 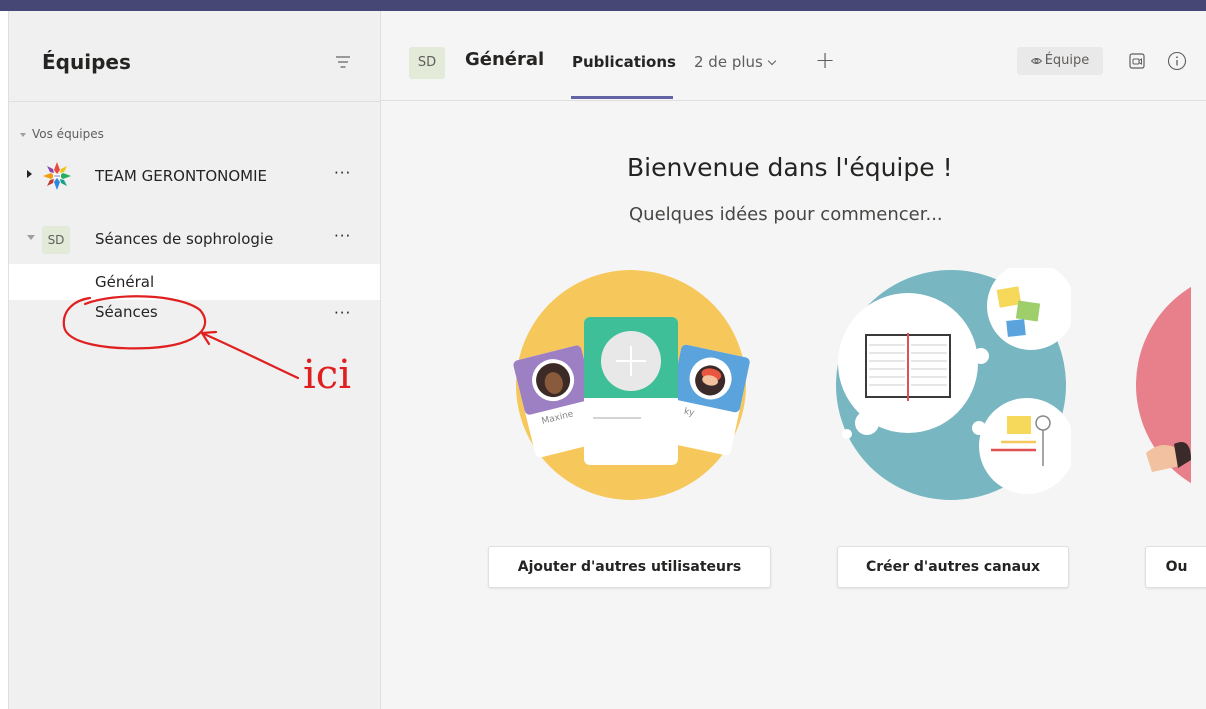 I want to click on info-icon, so click(x=1177, y=61).